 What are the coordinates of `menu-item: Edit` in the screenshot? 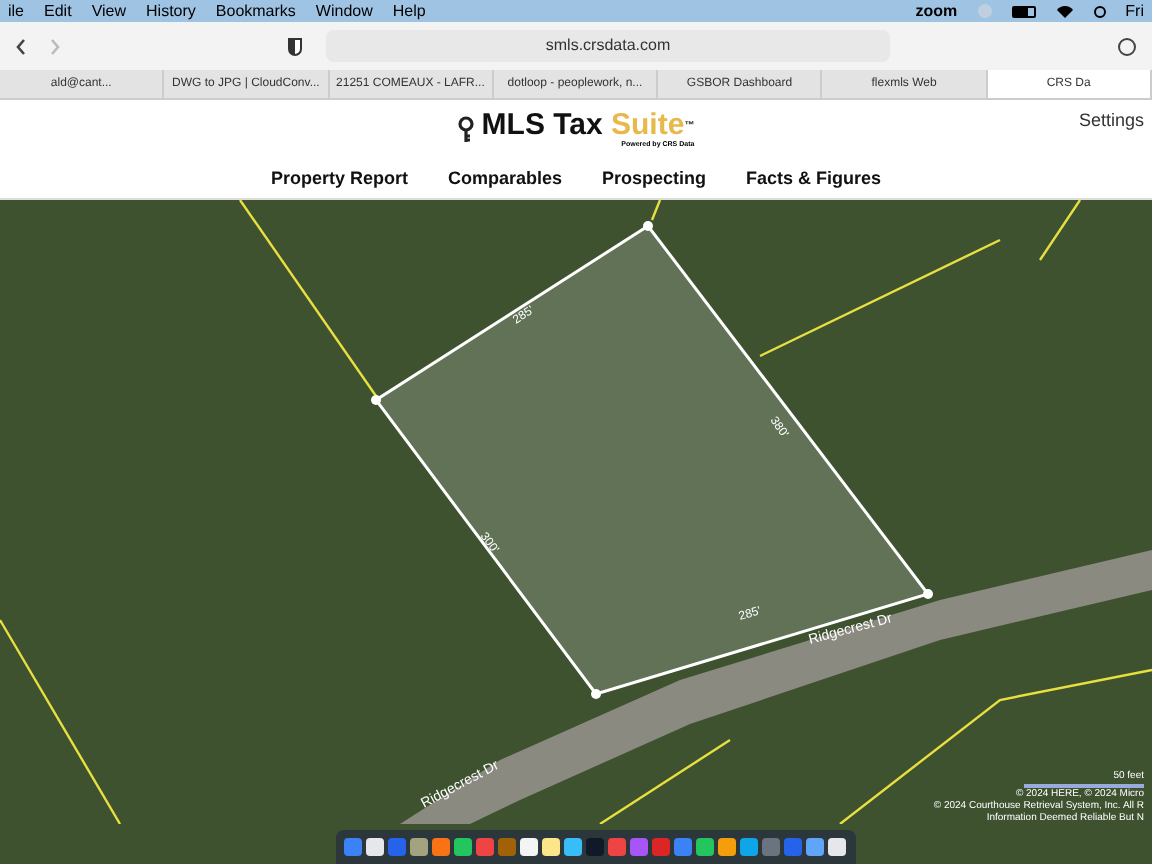 It's located at (58, 11).